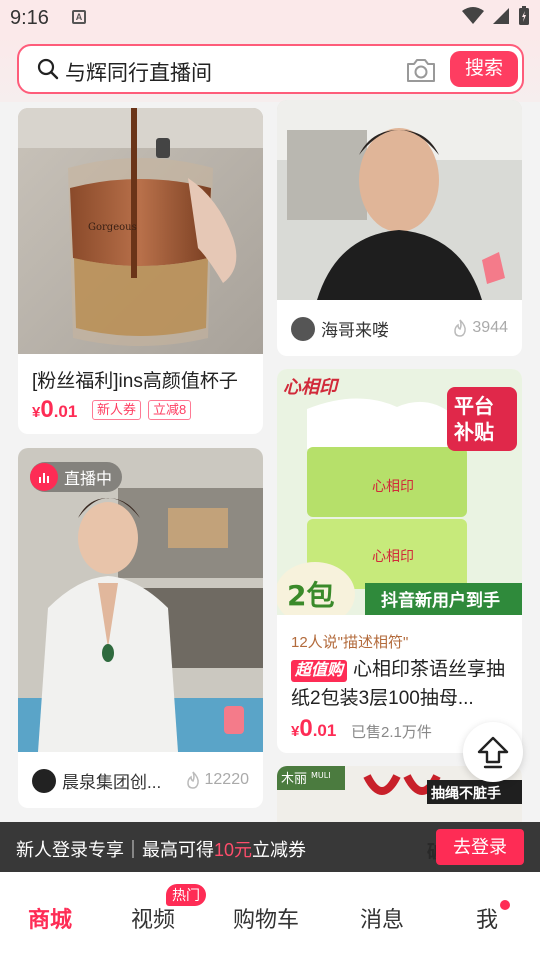 Image resolution: width=540 pixels, height=960 pixels. I want to click on search-input: 与辉同行直播间, so click(138, 72).